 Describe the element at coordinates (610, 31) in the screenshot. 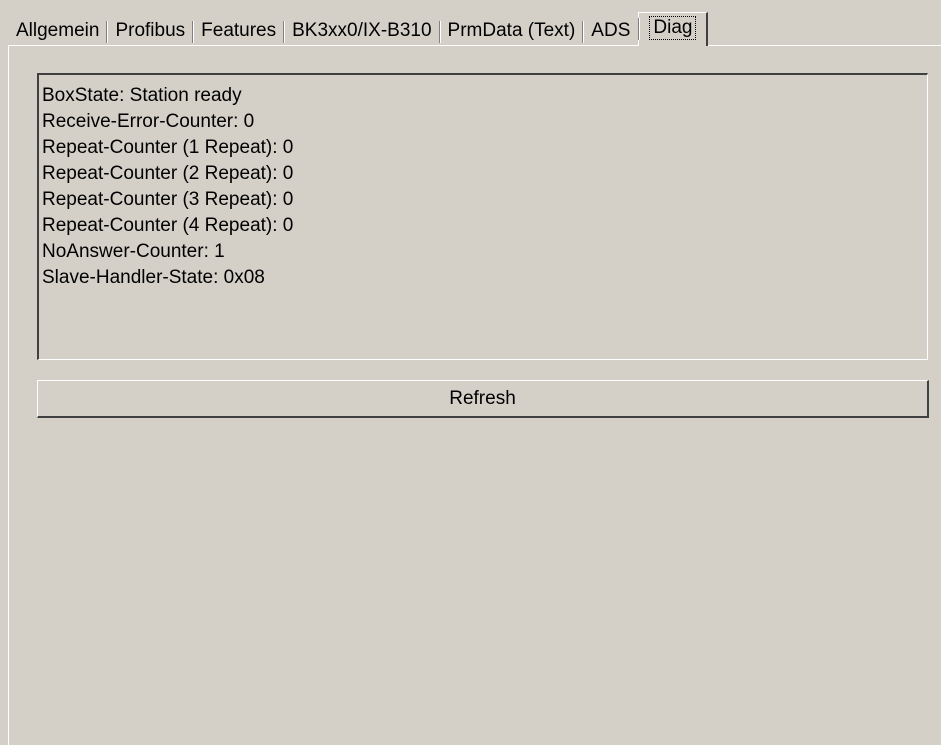

I see `tab-ads: ADS` at that location.